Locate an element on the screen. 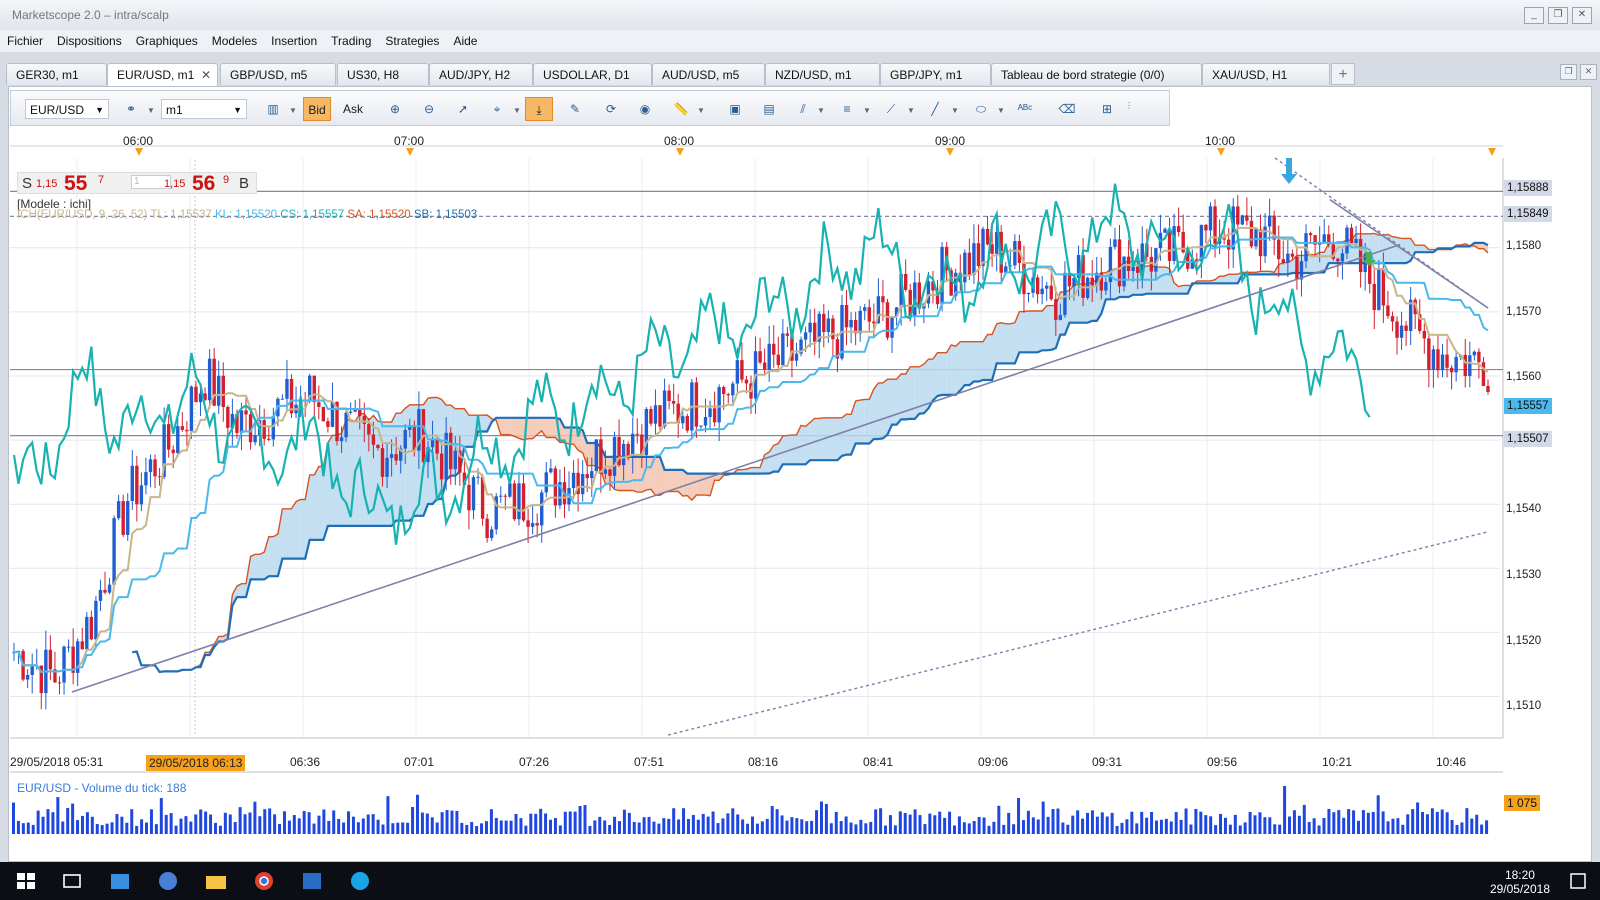  system-clock: 18:20 29/05/2018 is located at coordinates (1520, 882).